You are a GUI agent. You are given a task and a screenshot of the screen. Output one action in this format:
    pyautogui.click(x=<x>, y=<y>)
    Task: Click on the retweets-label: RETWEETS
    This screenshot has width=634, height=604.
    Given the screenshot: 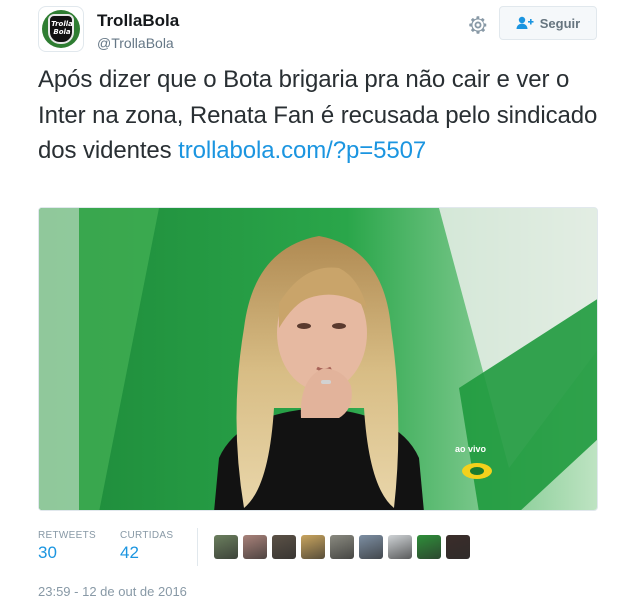 What is the action you would take?
    pyautogui.click(x=67, y=535)
    